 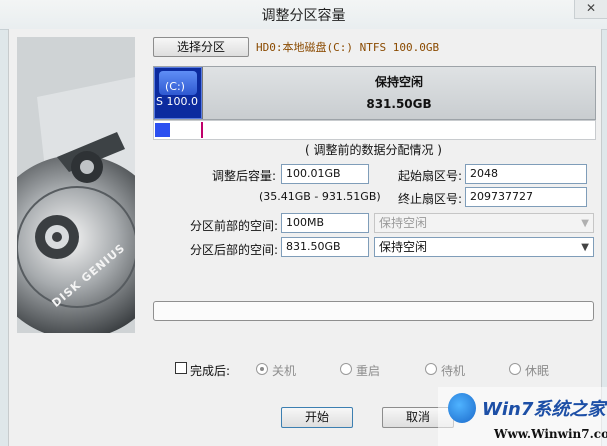 What do you see at coordinates (403, 247) in the screenshot?
I see `after-space-option: 保持空闲` at bounding box center [403, 247].